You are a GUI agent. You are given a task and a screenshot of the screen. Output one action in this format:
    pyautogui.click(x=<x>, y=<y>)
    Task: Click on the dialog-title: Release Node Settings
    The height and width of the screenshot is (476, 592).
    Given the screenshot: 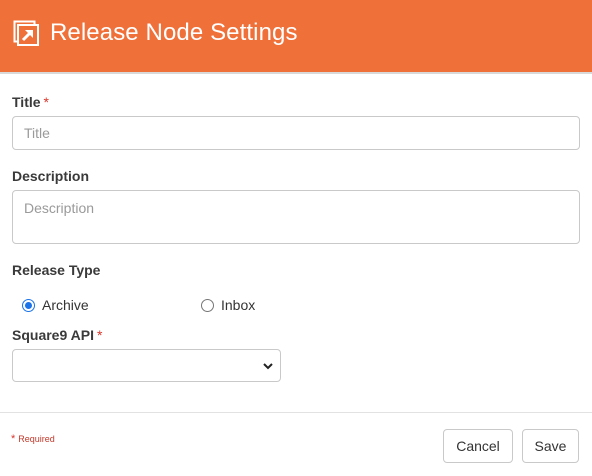 What is the action you would take?
    pyautogui.click(x=174, y=32)
    